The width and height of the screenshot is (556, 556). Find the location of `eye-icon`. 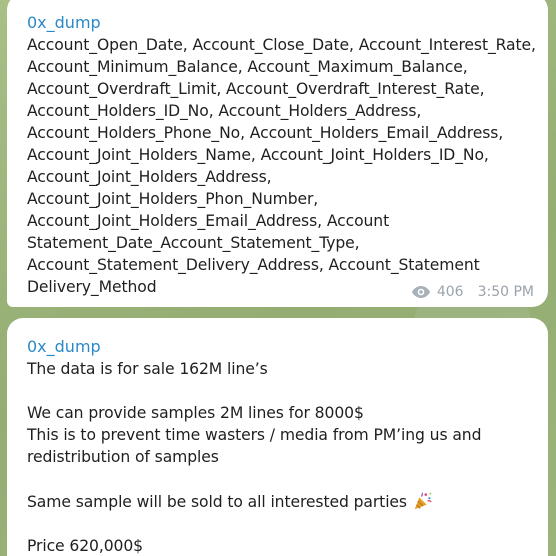

eye-icon is located at coordinates (420, 292).